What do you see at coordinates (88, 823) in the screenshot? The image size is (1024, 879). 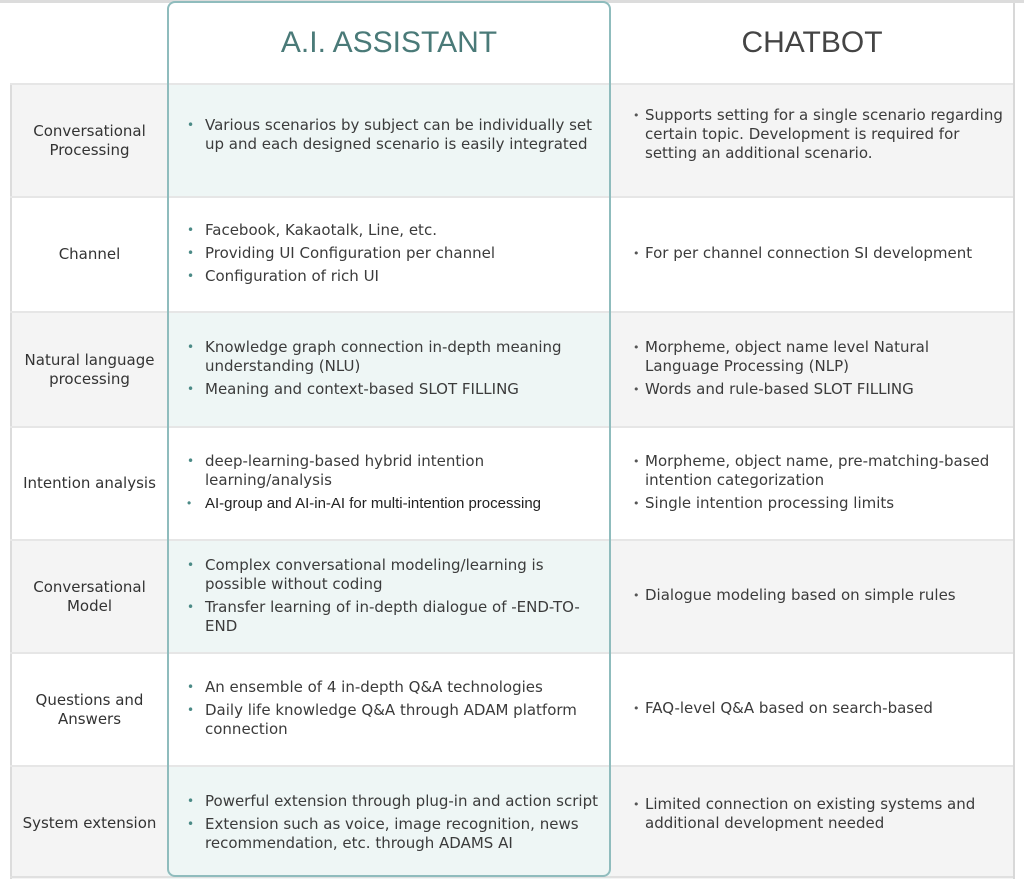 I see `row-label: System extension` at bounding box center [88, 823].